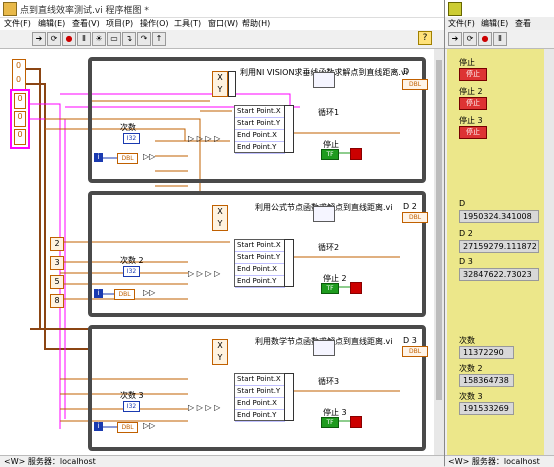 Image resolution: width=554 pixels, height=467 pixels. I want to click on xy-node-3: X Y, so click(220, 352).